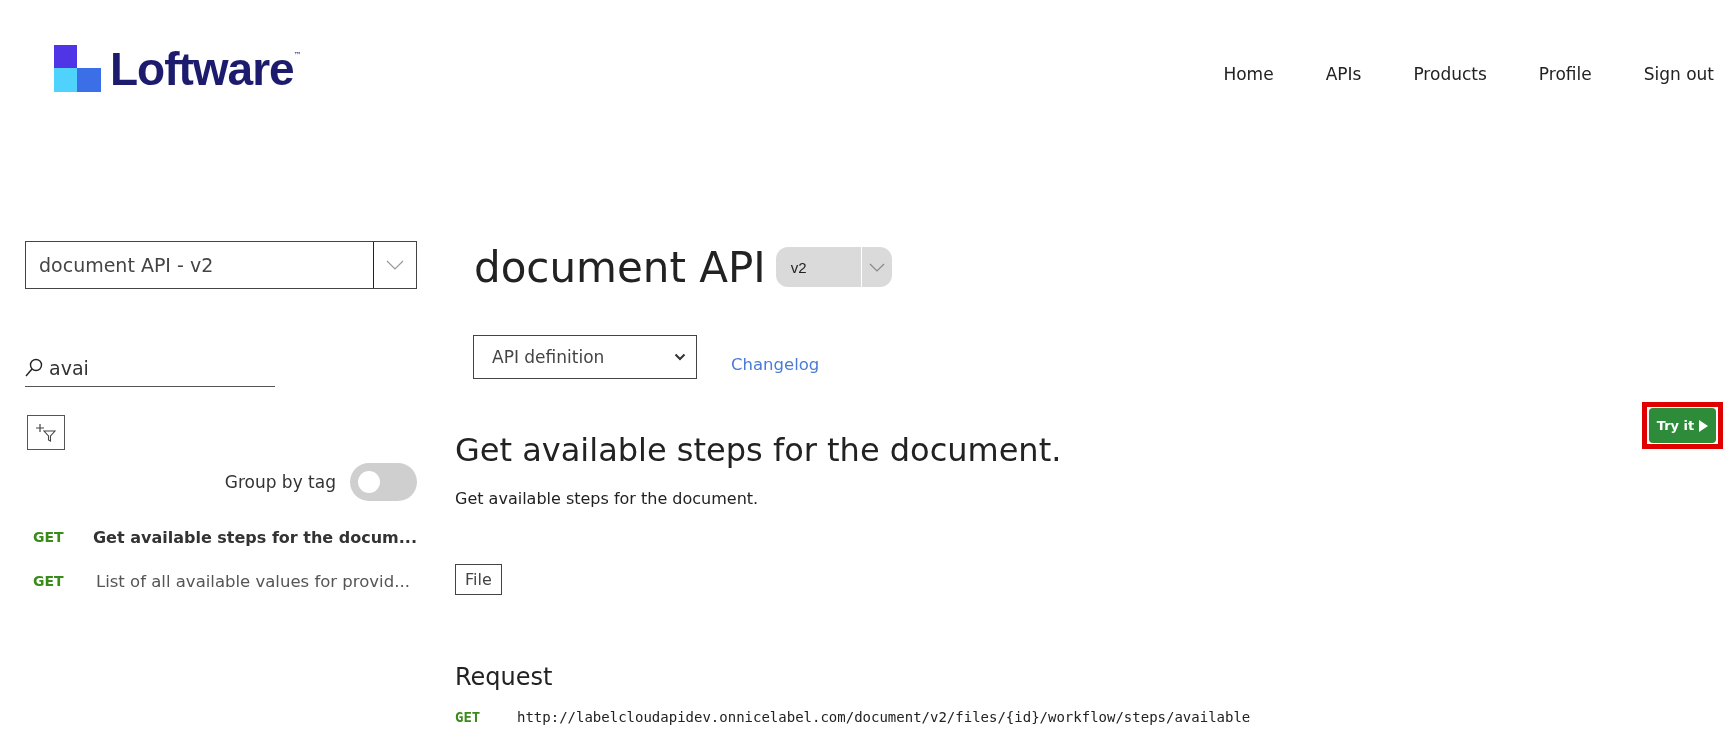  I want to click on group-by-tag-toggle, so click(383, 482).